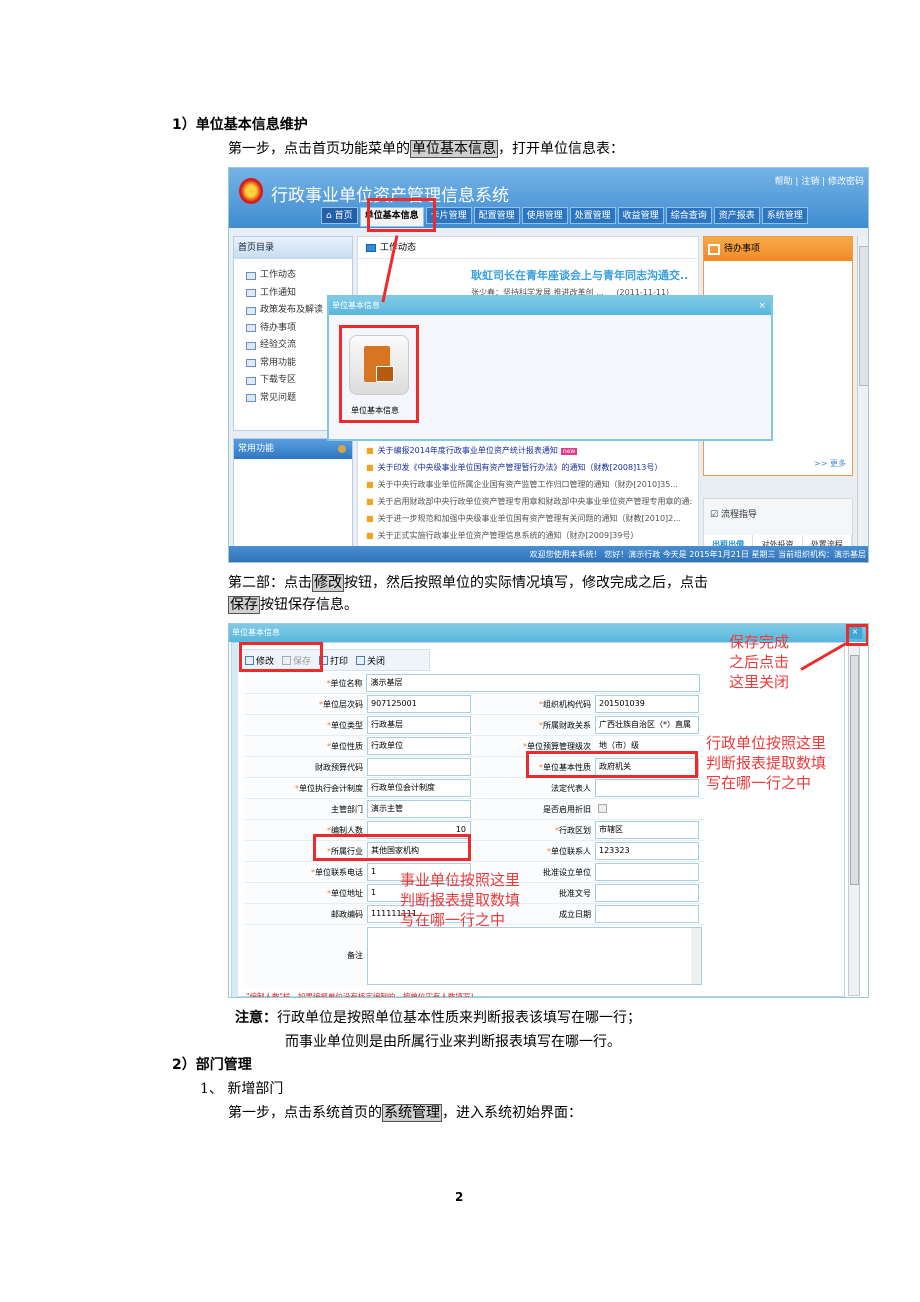 This screenshot has width=920, height=1302. I want to click on nav-tab-disposal: 处置管理, so click(592, 215).